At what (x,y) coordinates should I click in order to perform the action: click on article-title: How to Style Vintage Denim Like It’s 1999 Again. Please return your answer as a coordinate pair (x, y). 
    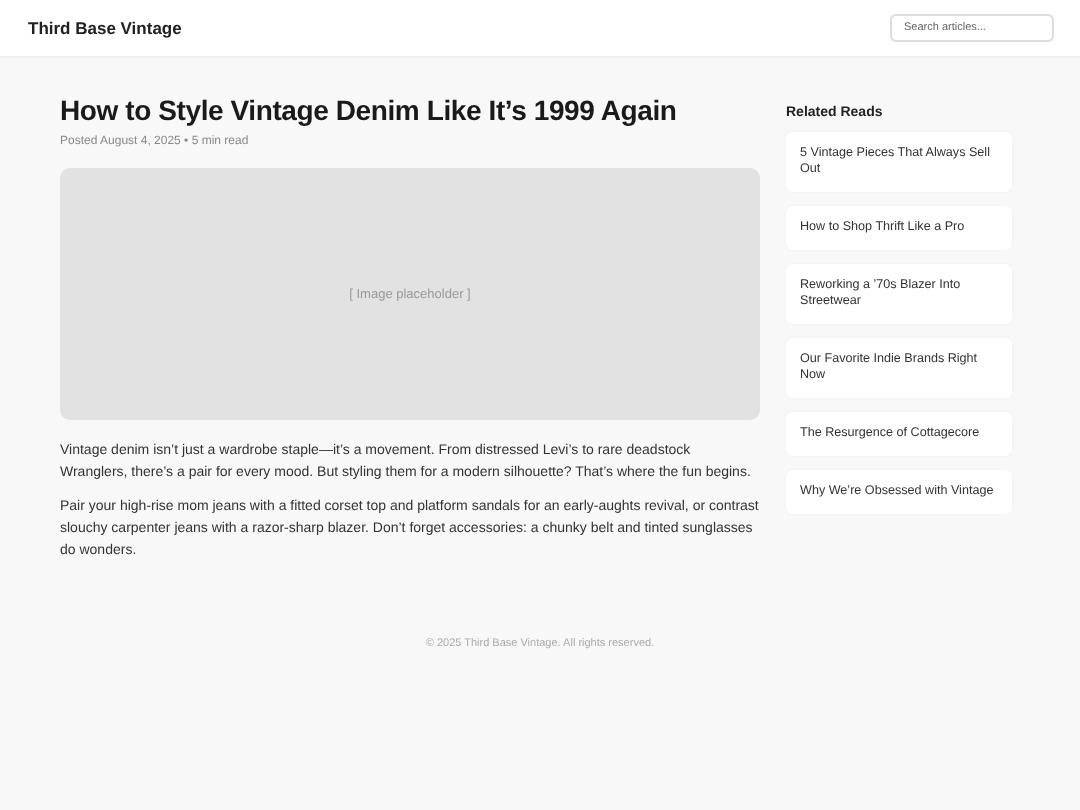
    Looking at the image, I should click on (369, 111).